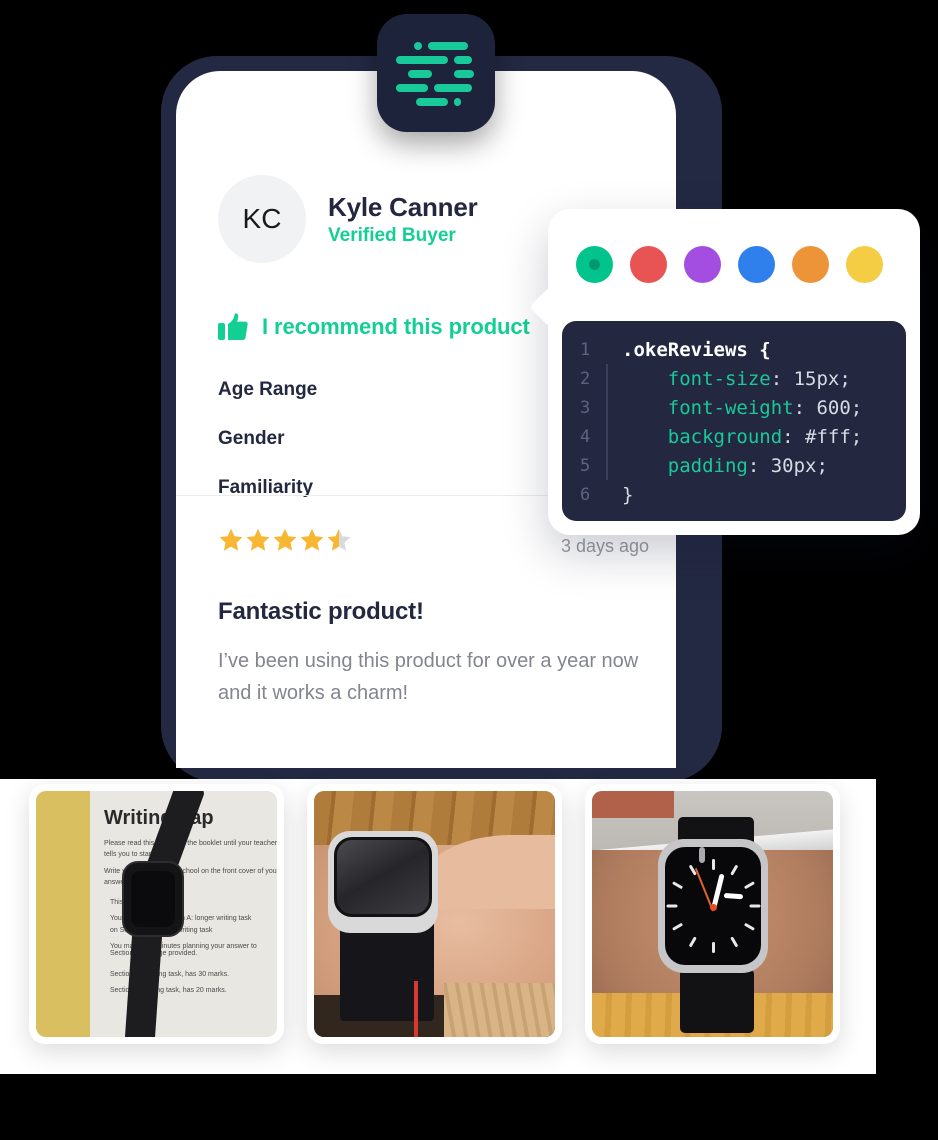 The width and height of the screenshot is (938, 1140). What do you see at coordinates (585, 465) in the screenshot?
I see `line-number: 5` at bounding box center [585, 465].